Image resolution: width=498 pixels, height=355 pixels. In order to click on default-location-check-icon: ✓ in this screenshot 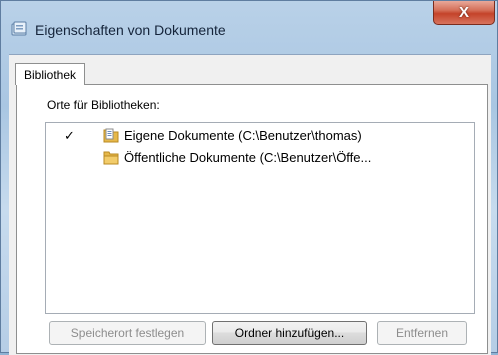, I will do `click(69, 135)`.